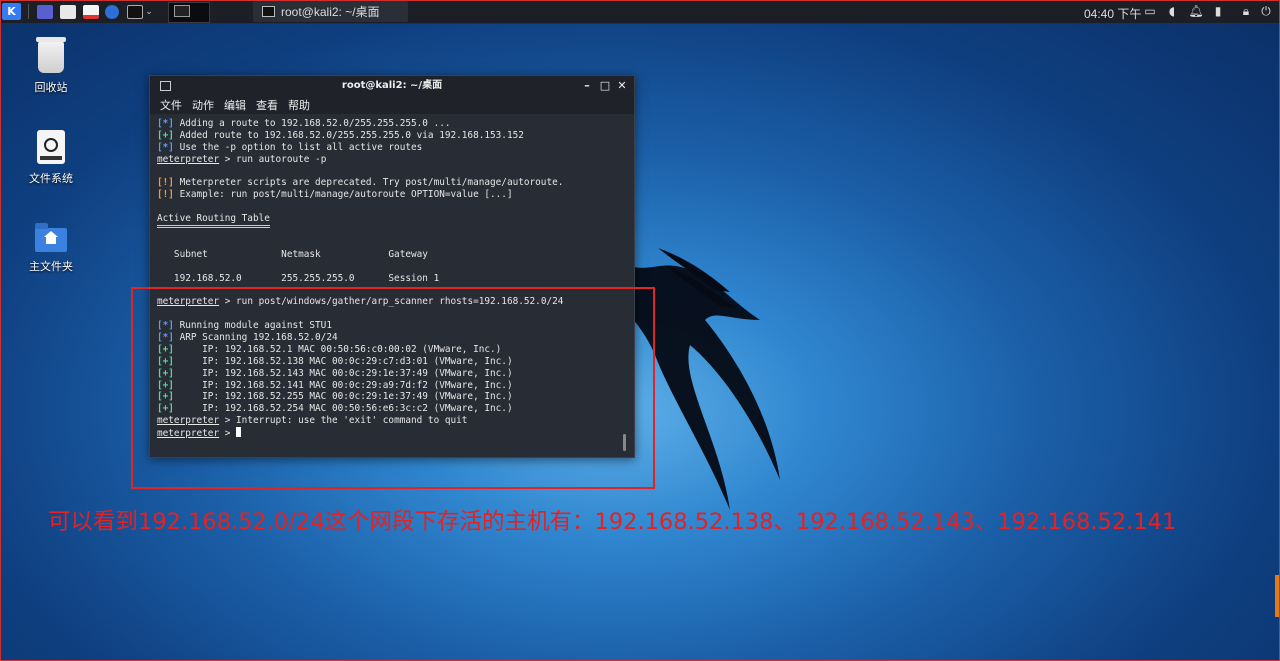 The height and width of the screenshot is (661, 1280). Describe the element at coordinates (252, 326) in the screenshot. I see `line-text: Running module against STU1` at that location.